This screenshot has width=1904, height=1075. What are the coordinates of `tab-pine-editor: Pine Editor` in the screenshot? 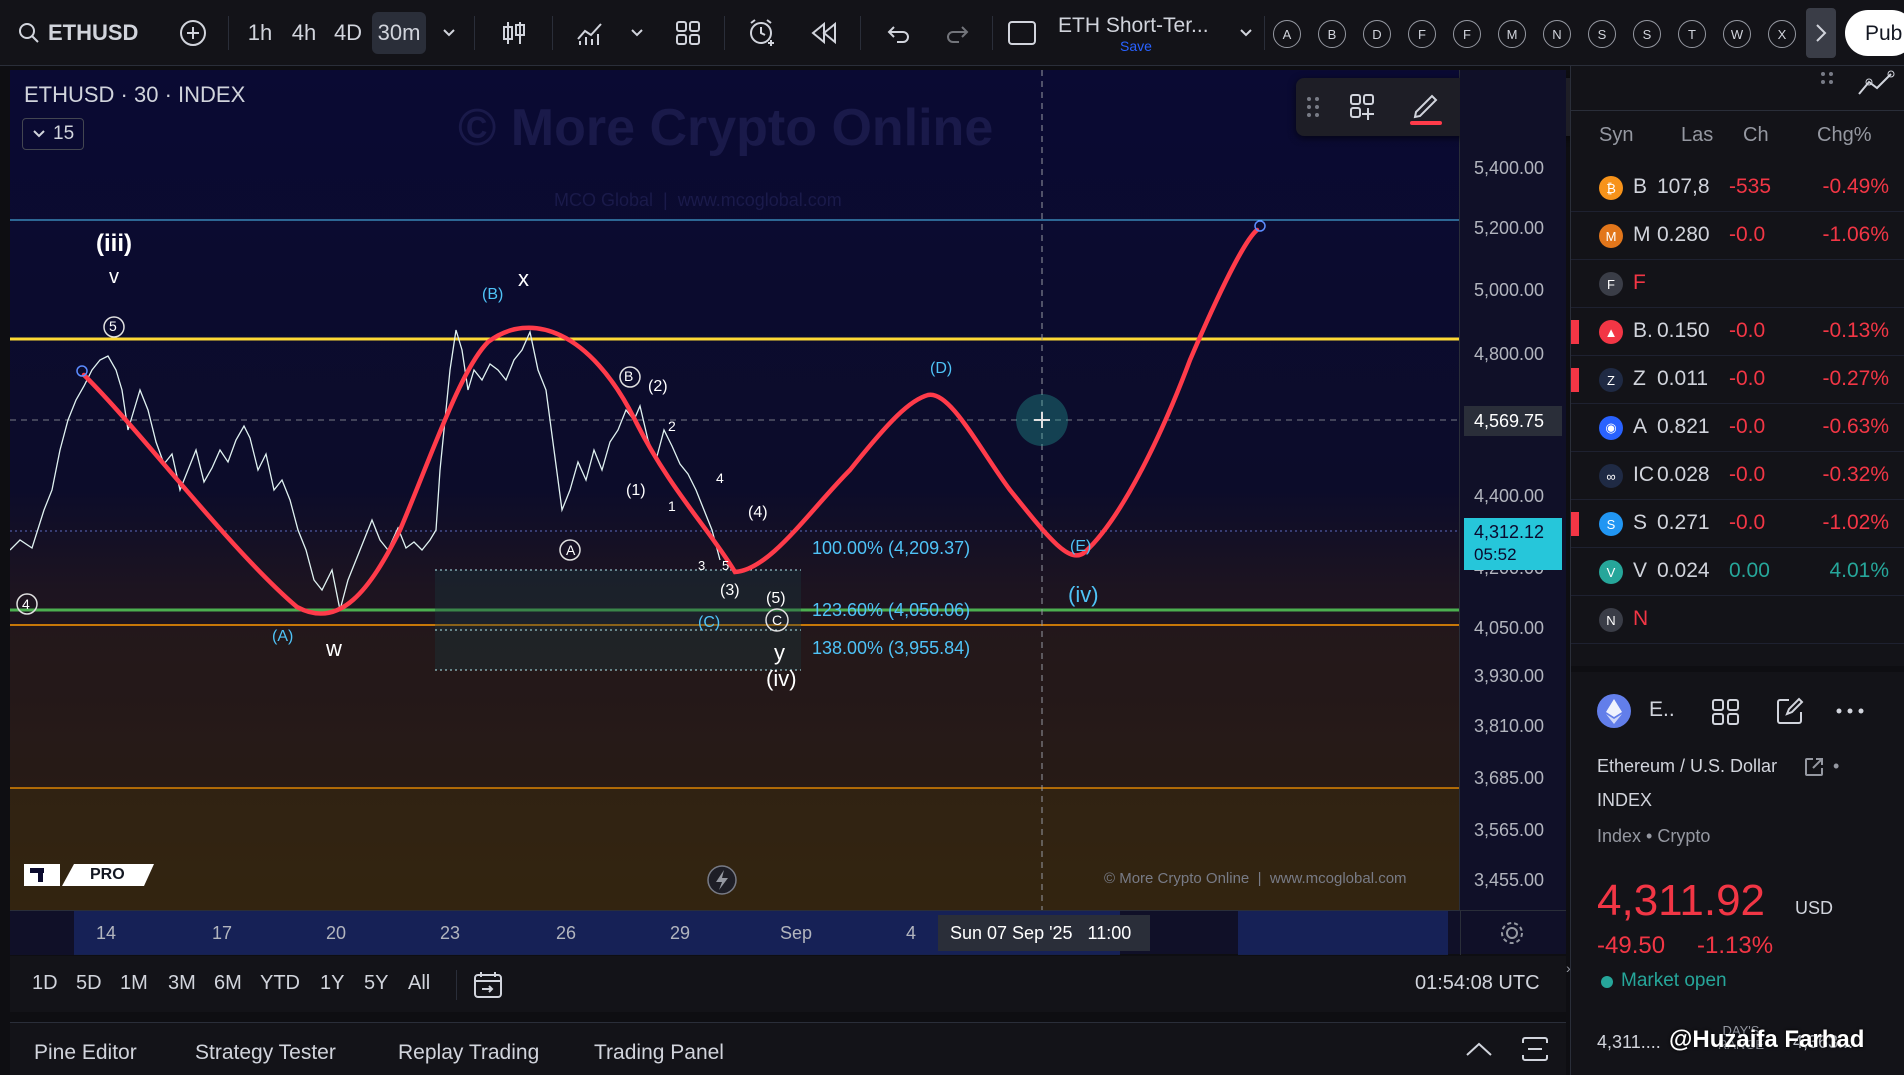 It's located at (85, 1053).